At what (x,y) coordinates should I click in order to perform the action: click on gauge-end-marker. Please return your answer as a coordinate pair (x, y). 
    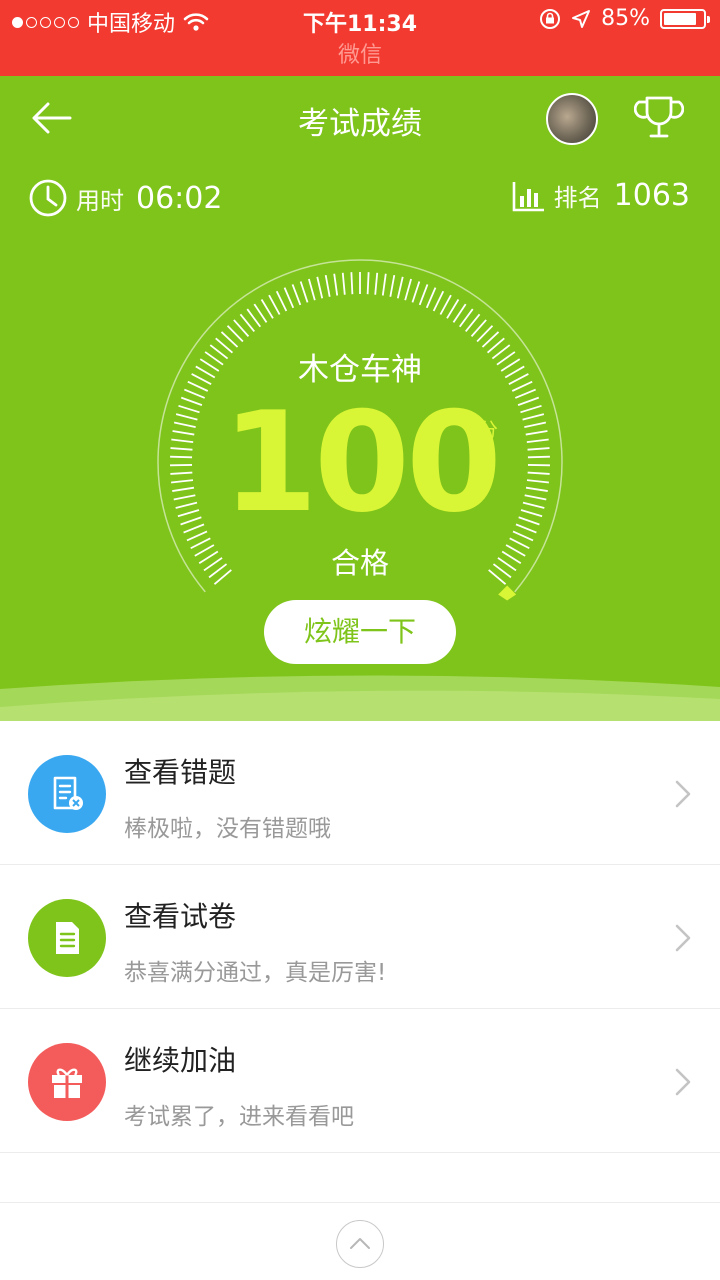
    Looking at the image, I should click on (507, 593).